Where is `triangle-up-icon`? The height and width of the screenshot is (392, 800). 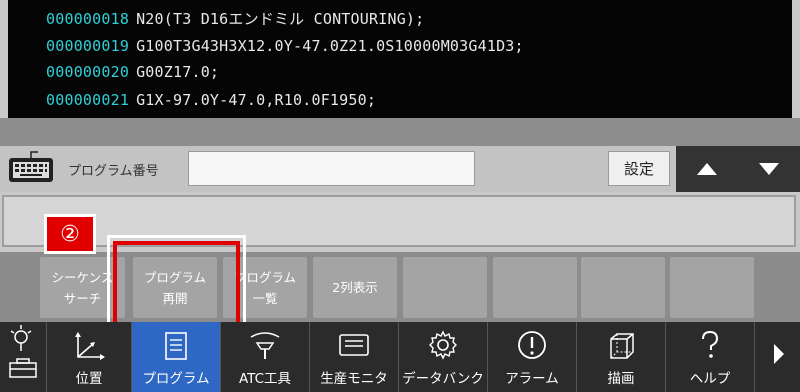
triangle-up-icon is located at coordinates (707, 169).